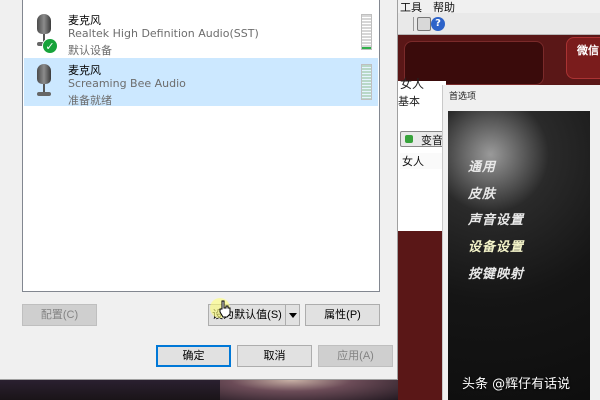 The image size is (600, 400). Describe the element at coordinates (588, 50) in the screenshot. I see `bg-red-tab-label: 微信` at that location.